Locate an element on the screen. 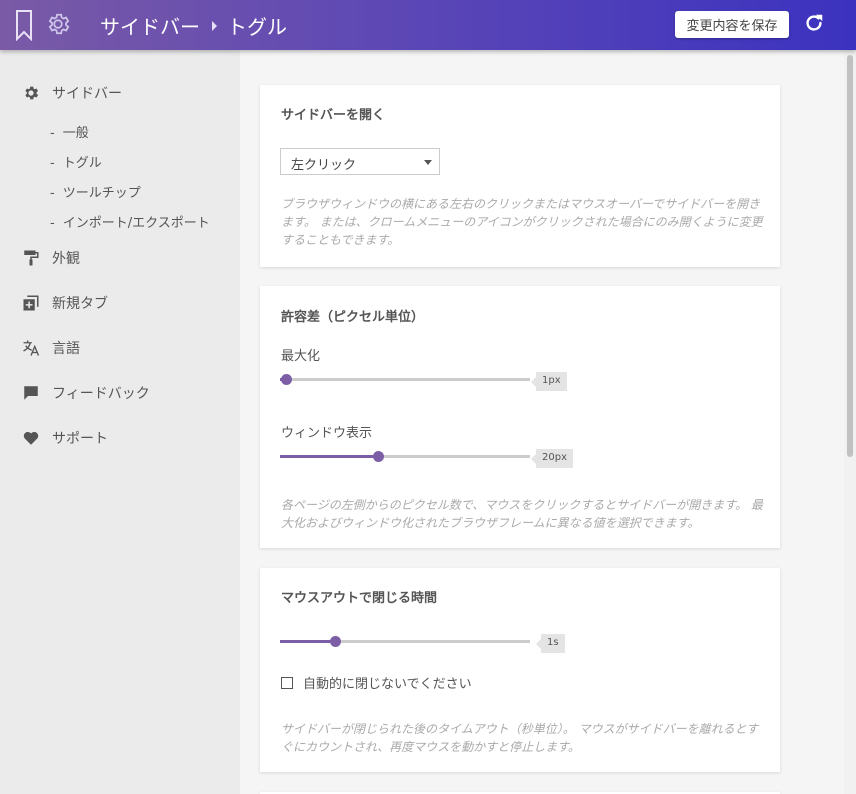  sidebar-subitem-label: ツールチップ is located at coordinates (101, 193).